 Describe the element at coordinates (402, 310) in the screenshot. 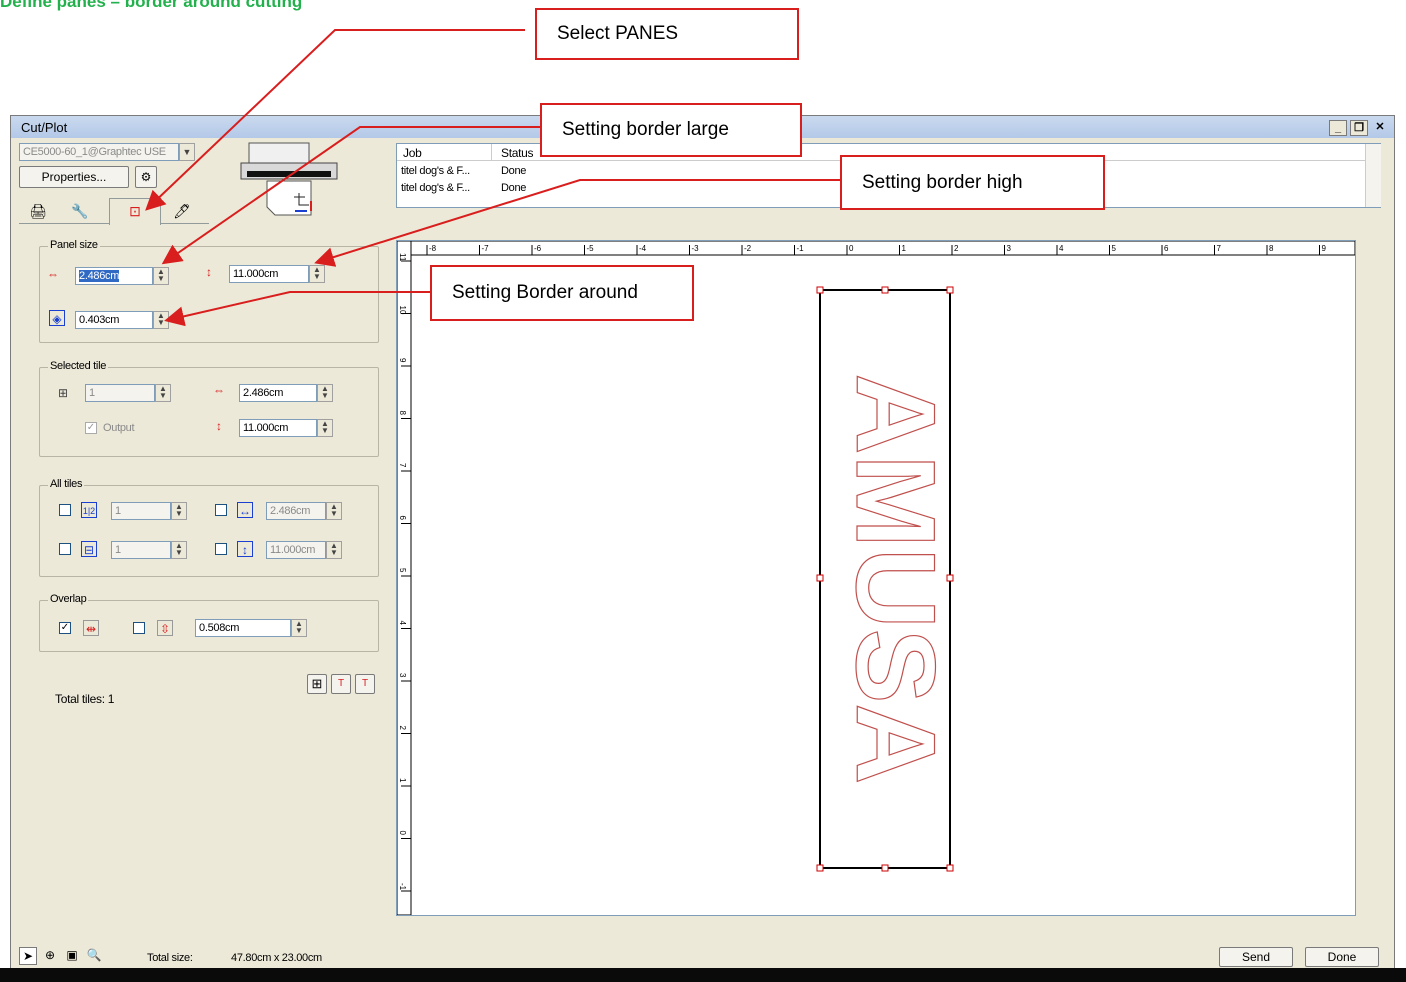

I see `v-ruler-label: 10` at that location.